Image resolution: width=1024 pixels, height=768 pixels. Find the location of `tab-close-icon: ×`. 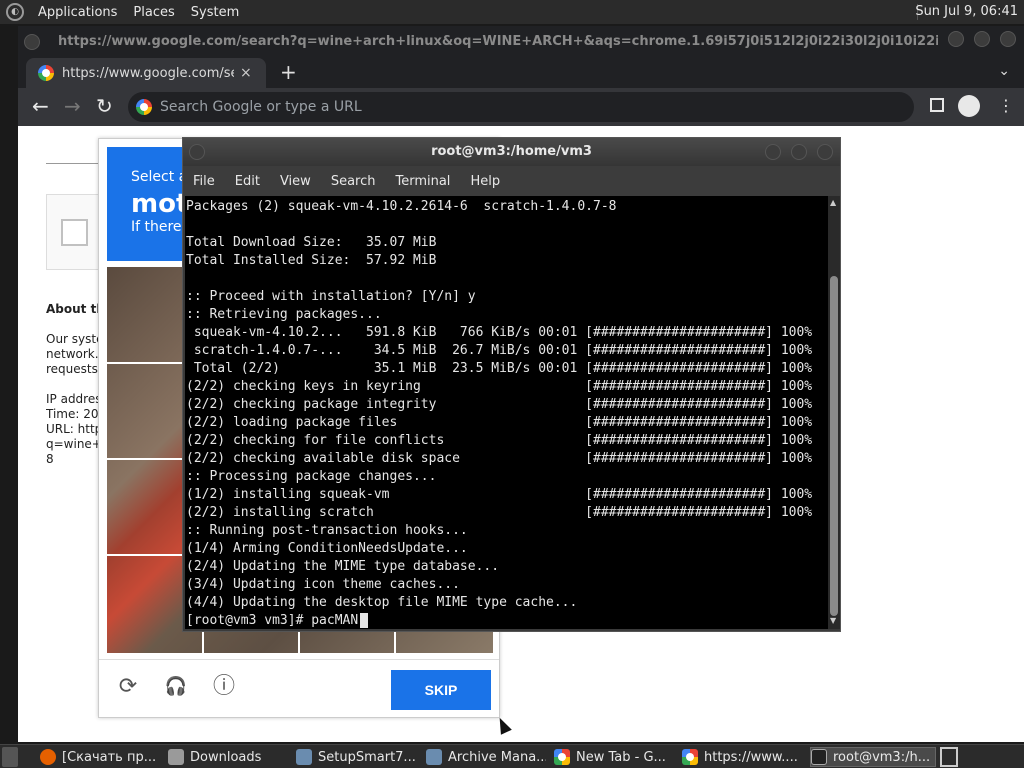

tab-close-icon: × is located at coordinates (246, 73).